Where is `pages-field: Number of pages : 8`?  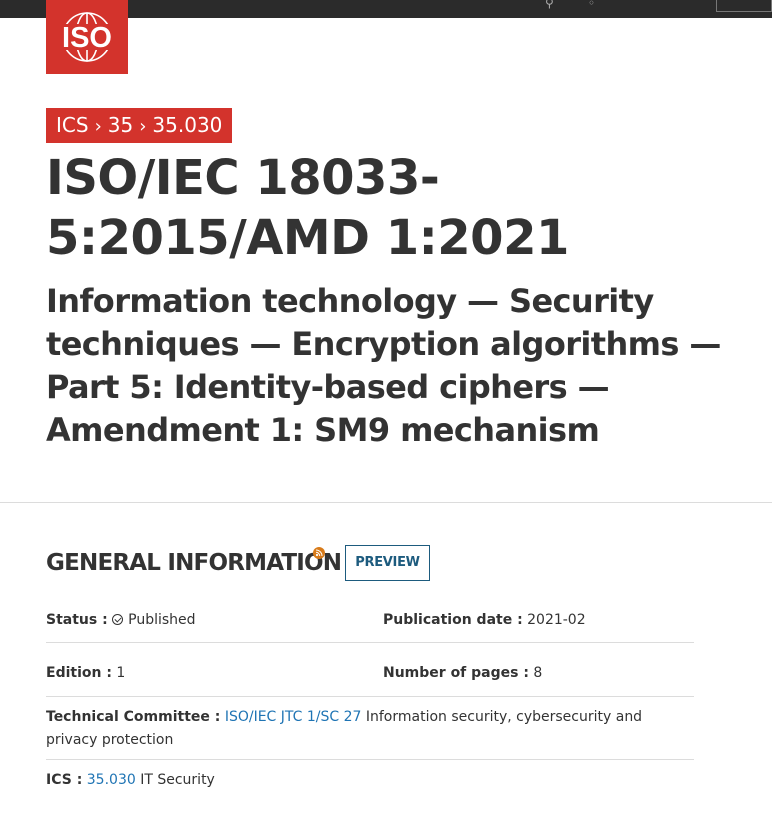
pages-field: Number of pages : 8 is located at coordinates (462, 673).